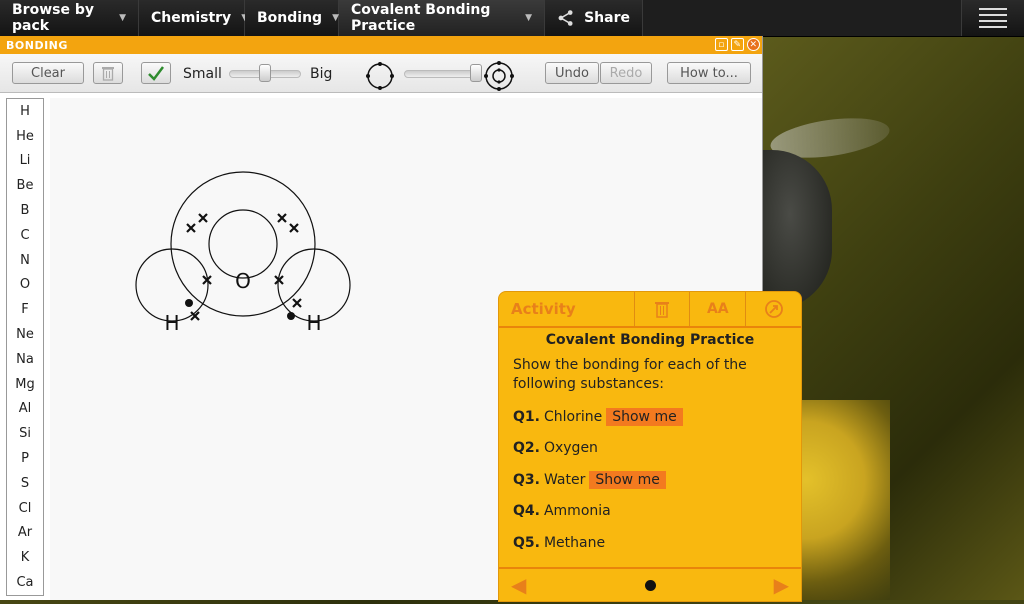 The height and width of the screenshot is (604, 1024). Describe the element at coordinates (25, 111) in the screenshot. I see `element-item: H` at that location.